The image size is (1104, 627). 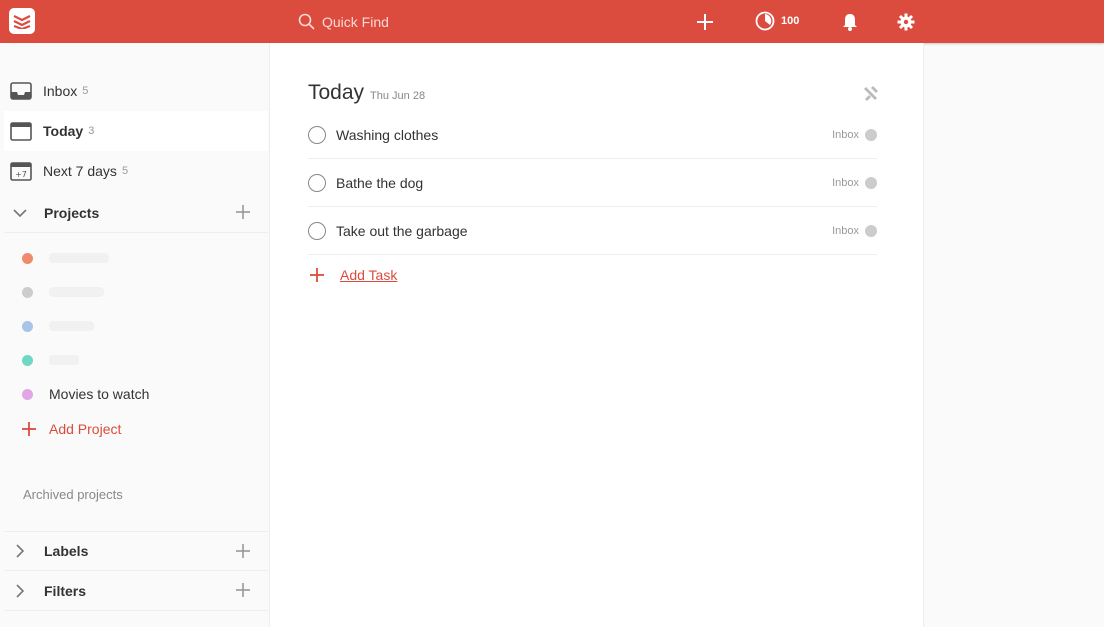 What do you see at coordinates (63, 131) in the screenshot?
I see `sidebar-item-label: Today` at bounding box center [63, 131].